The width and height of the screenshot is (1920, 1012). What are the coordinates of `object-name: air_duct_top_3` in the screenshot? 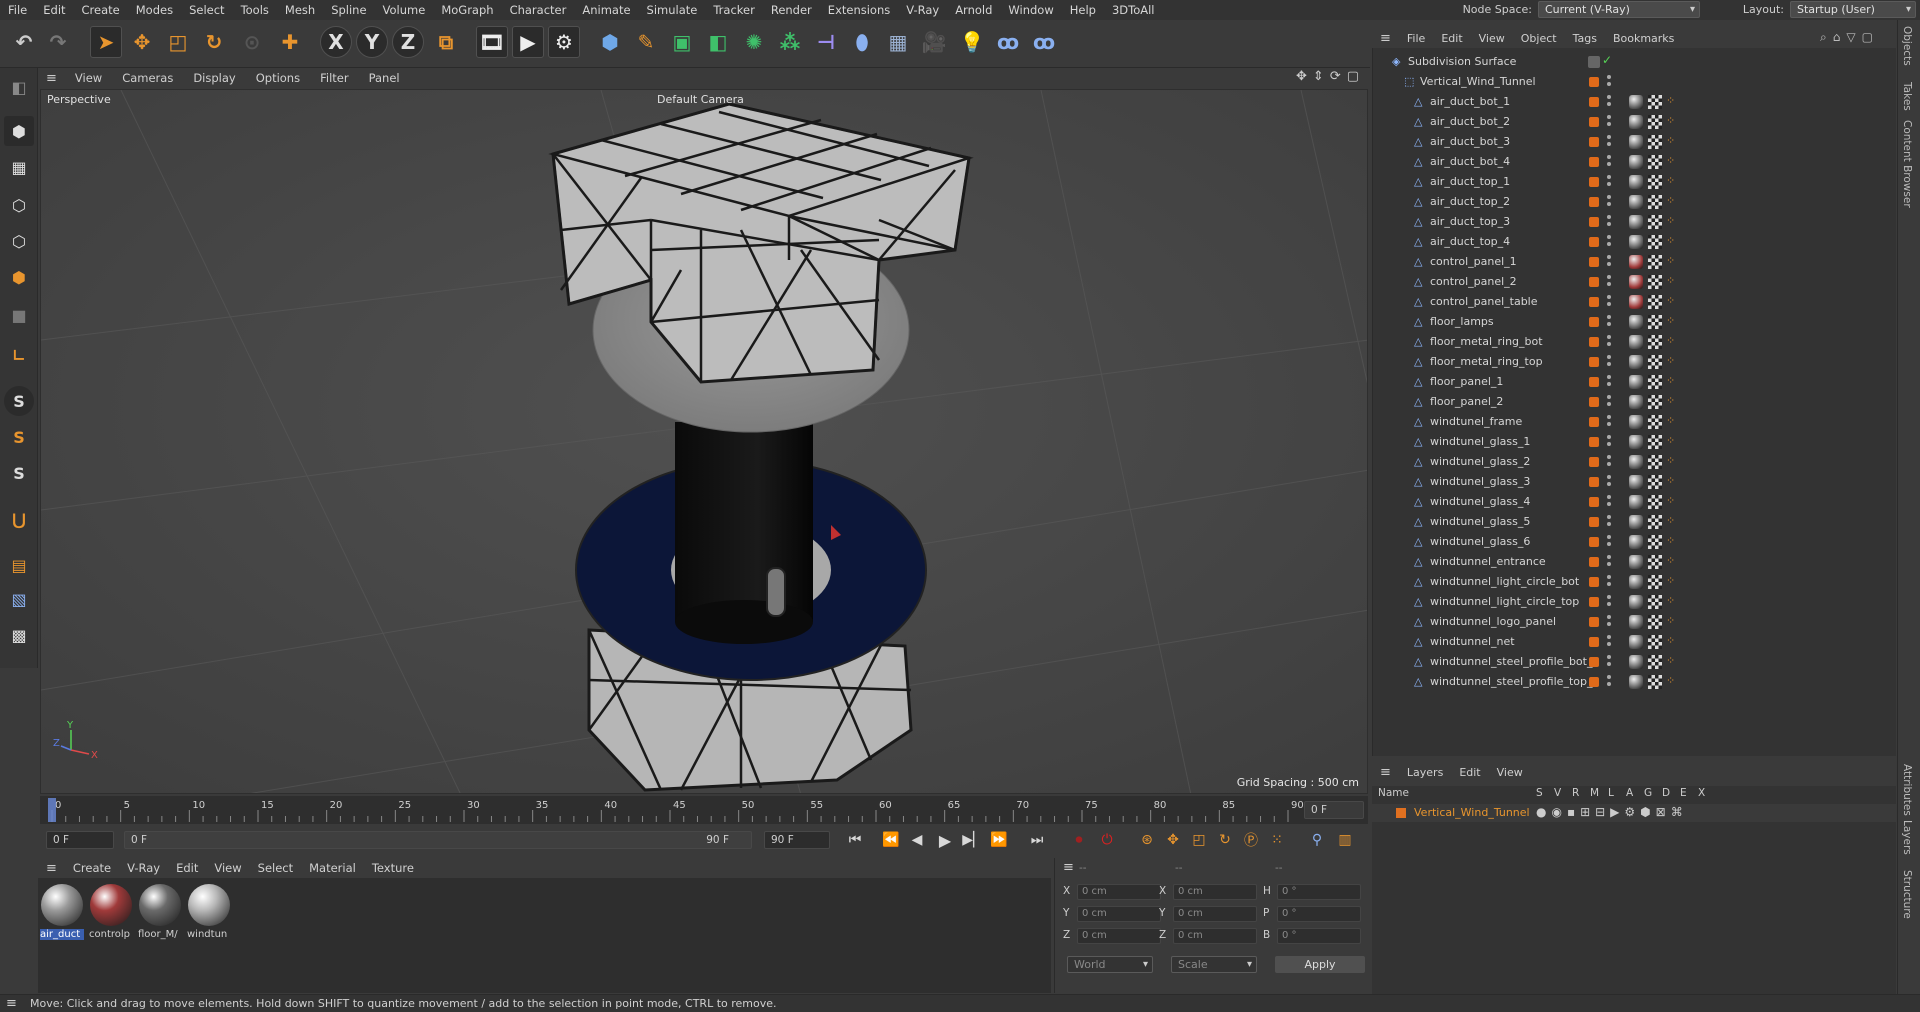 It's located at (1470, 221).